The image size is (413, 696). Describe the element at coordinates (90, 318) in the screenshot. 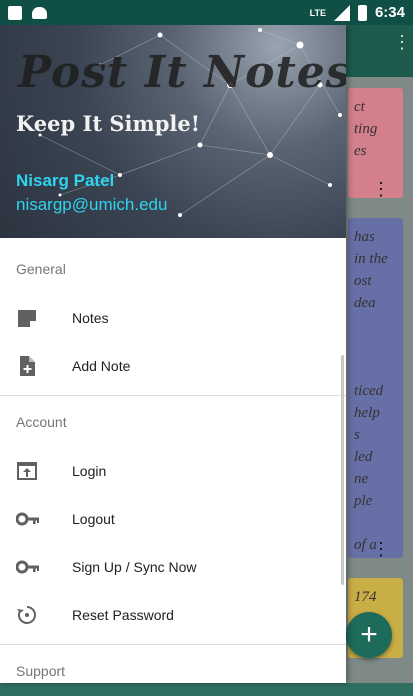

I see `menu-item-label: Notes` at that location.